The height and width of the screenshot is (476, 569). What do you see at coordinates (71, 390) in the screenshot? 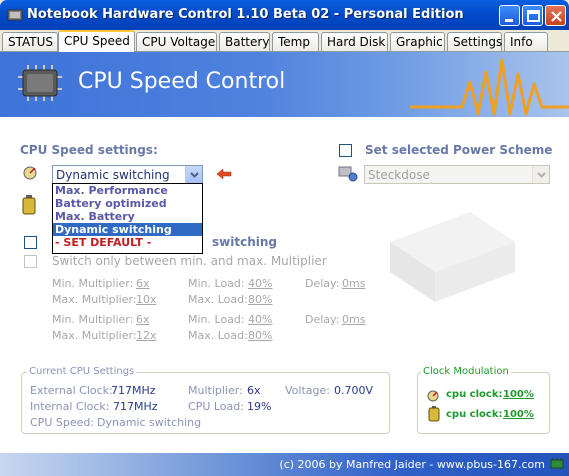
I see `external-clock-label: External Clock:` at bounding box center [71, 390].